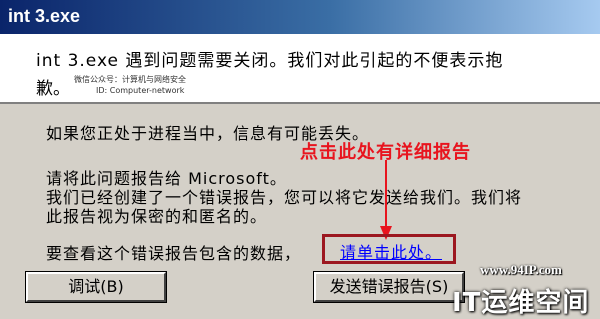 The height and width of the screenshot is (319, 600). I want to click on watermark-site-url: www.94IP.com, so click(521, 269).